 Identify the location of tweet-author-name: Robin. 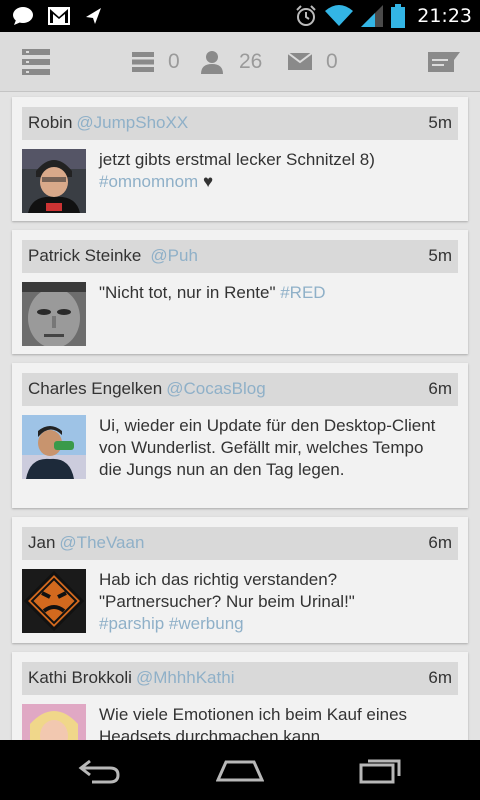
(50, 122).